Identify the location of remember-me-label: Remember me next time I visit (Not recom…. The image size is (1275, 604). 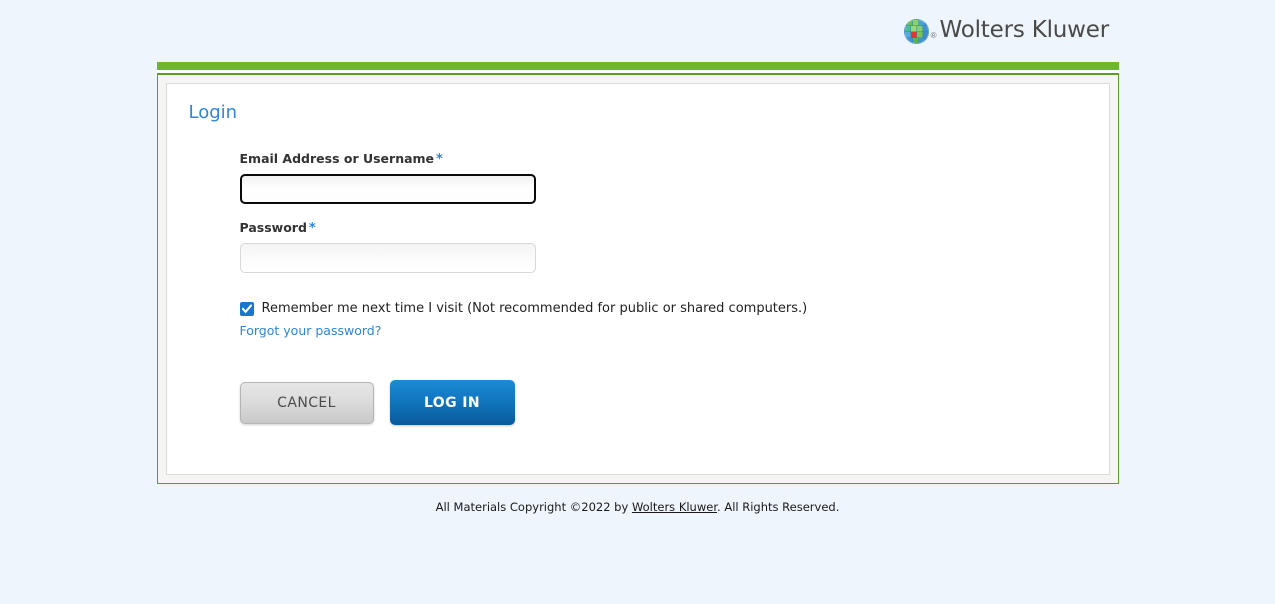
(534, 308).